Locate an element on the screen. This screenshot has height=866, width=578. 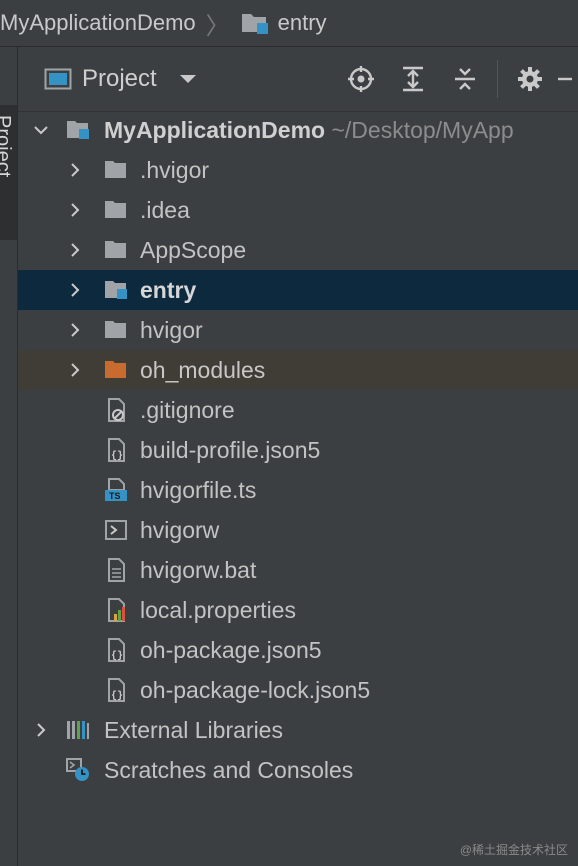
breadcrumb-item-project: MyApplicationDemo is located at coordinates (98, 23).